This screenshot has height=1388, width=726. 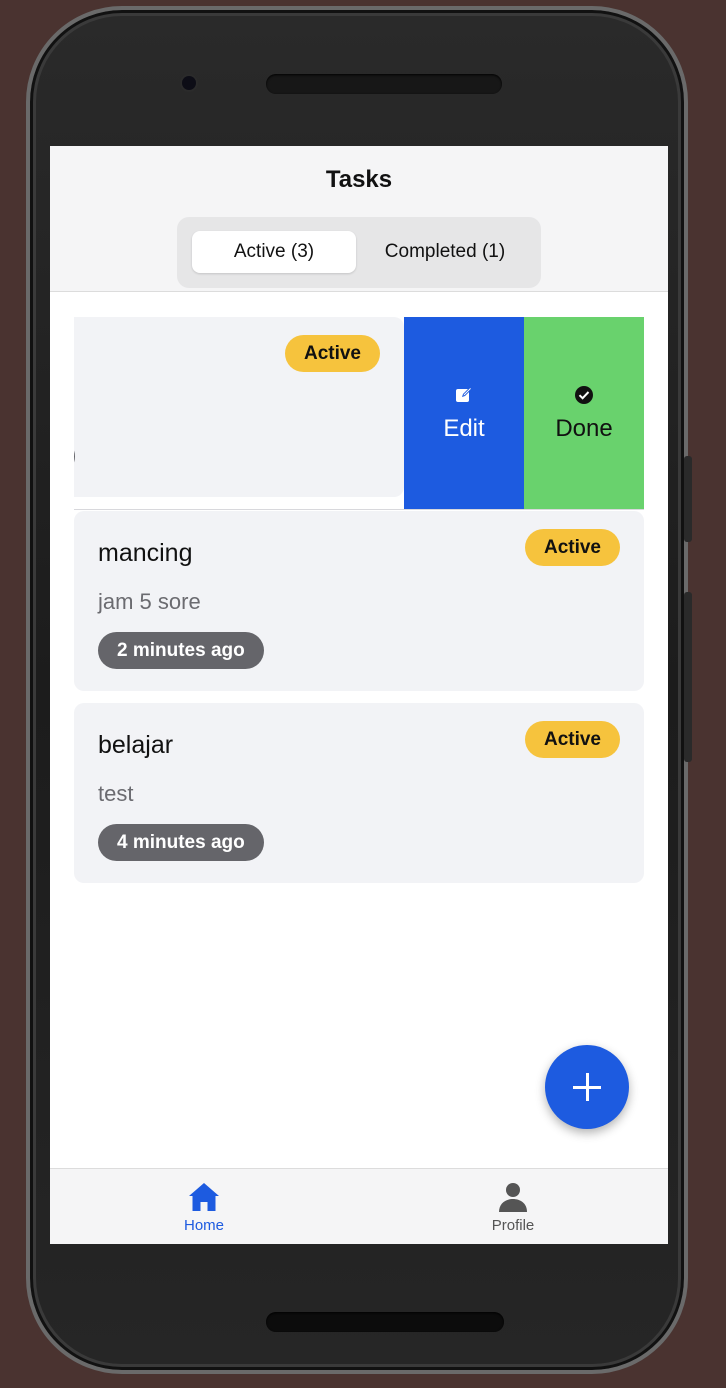 What do you see at coordinates (513, 1197) in the screenshot?
I see `person-icon` at bounding box center [513, 1197].